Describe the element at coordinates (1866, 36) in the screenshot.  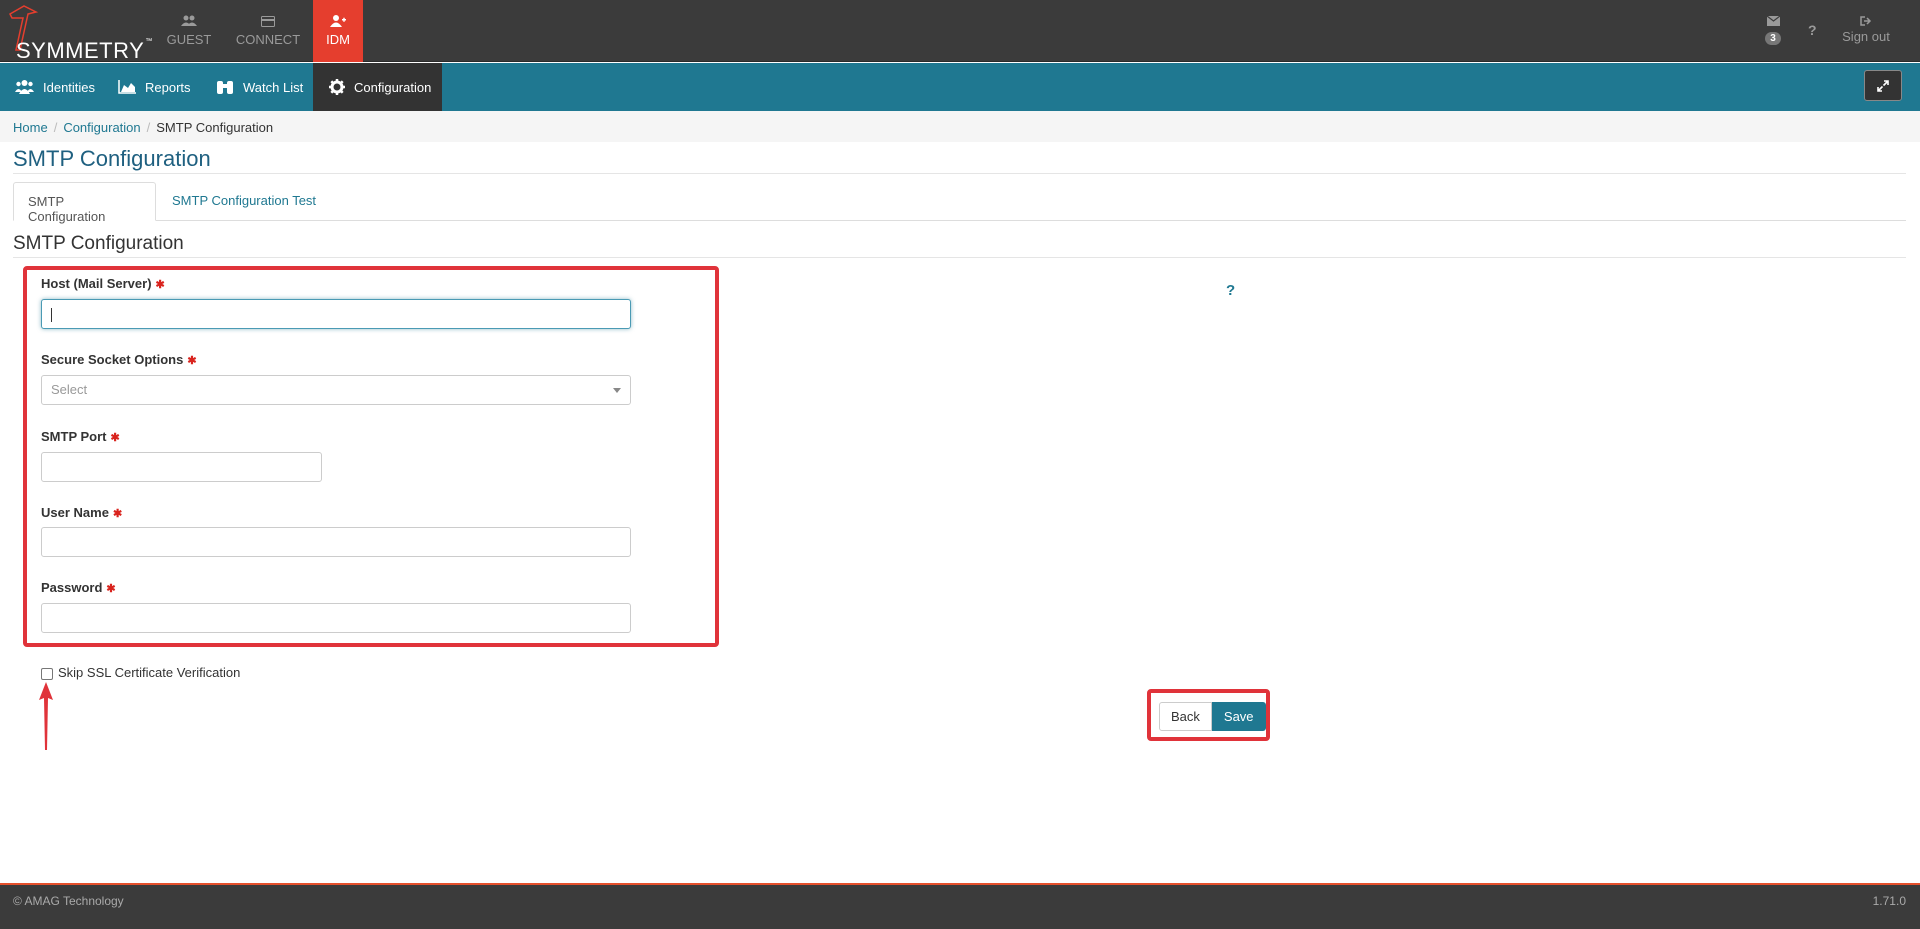
I see `sign-out-label: Sign out` at that location.